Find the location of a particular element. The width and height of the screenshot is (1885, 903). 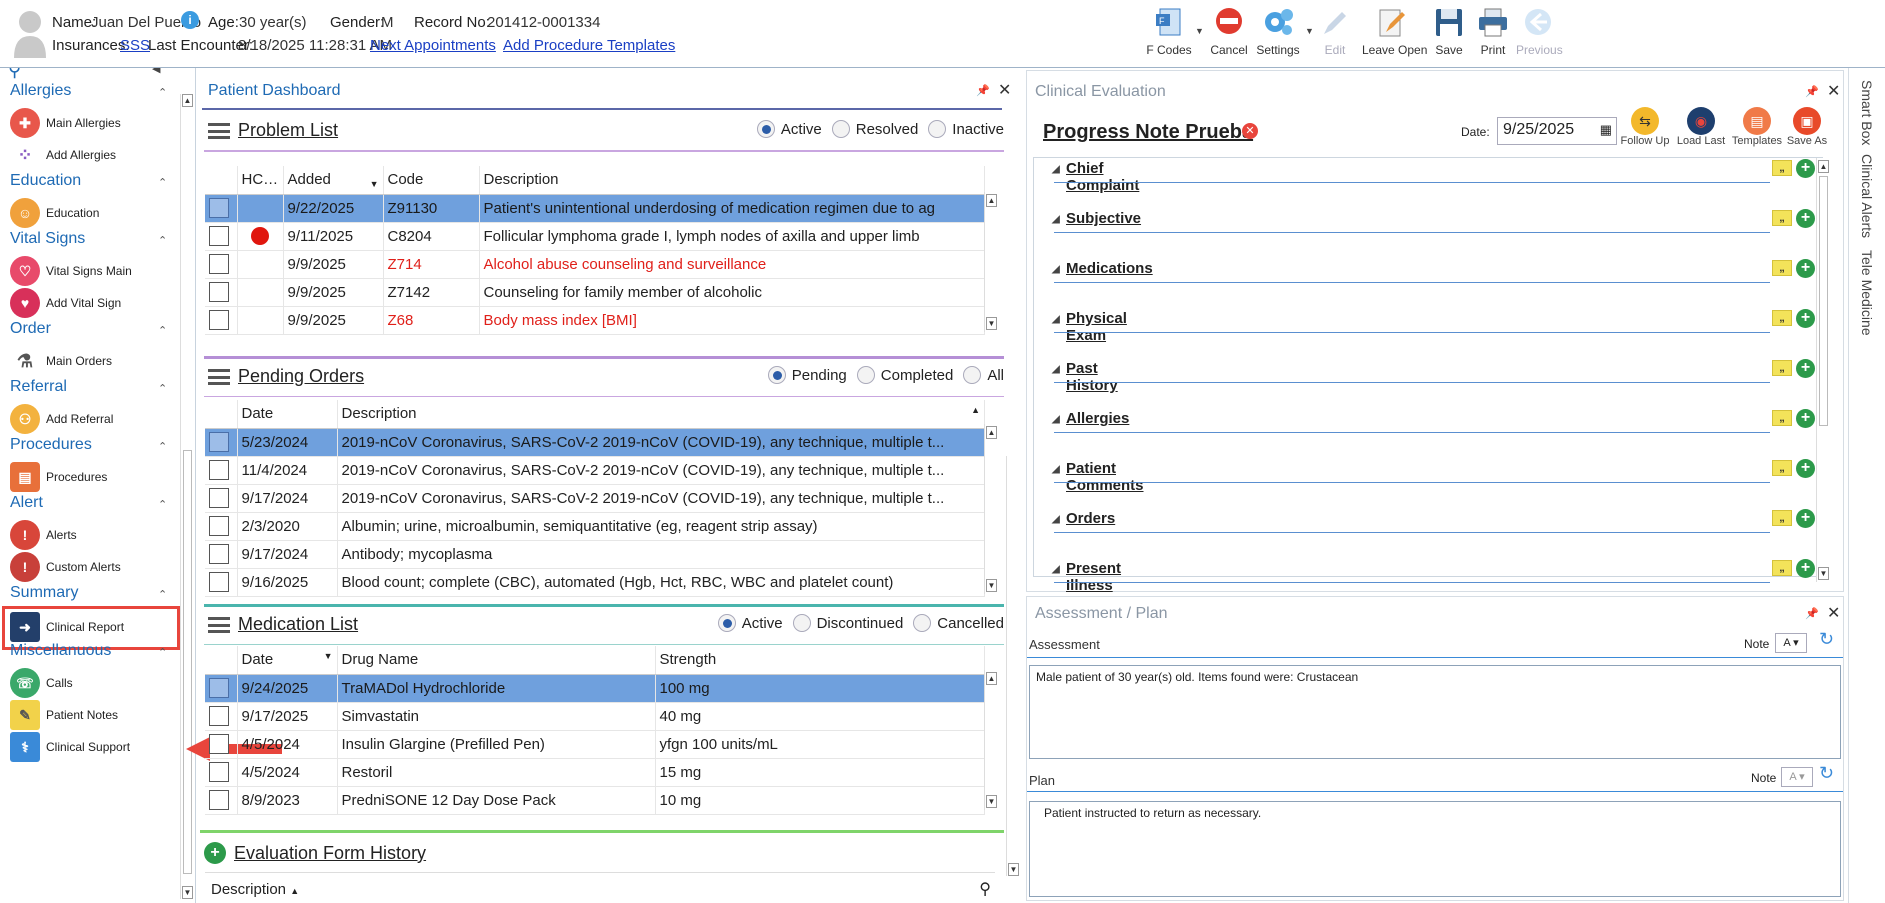

col-header: Date ▼ is located at coordinates (287, 660).